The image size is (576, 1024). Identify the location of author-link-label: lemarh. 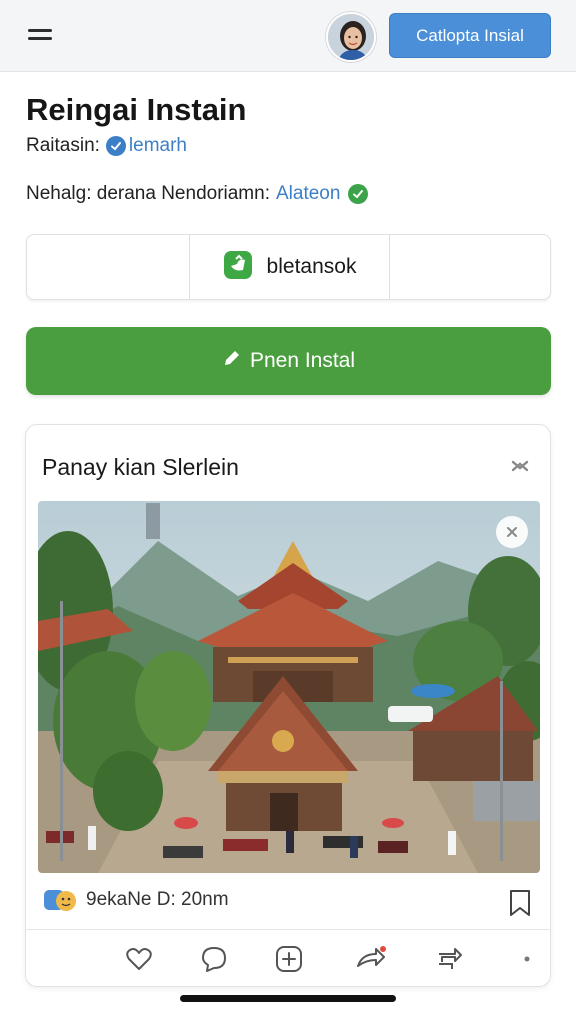
(157, 145).